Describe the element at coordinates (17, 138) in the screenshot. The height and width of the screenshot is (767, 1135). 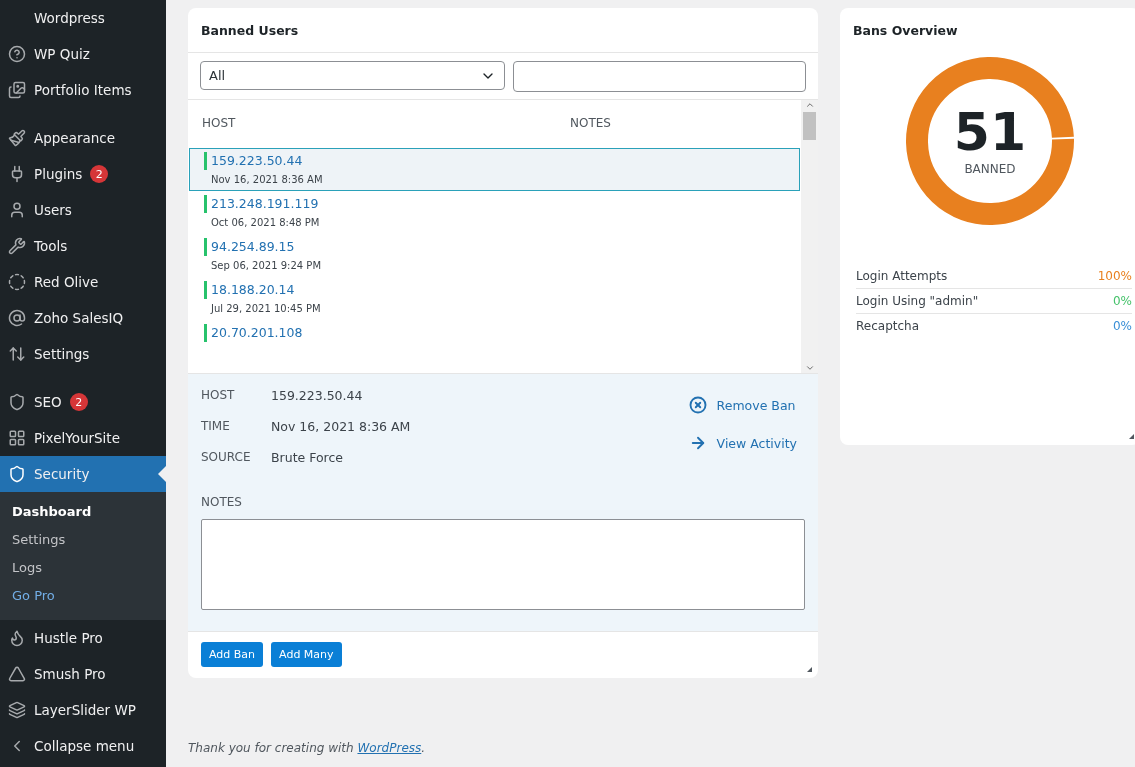
I see `paintbrush-icon` at that location.